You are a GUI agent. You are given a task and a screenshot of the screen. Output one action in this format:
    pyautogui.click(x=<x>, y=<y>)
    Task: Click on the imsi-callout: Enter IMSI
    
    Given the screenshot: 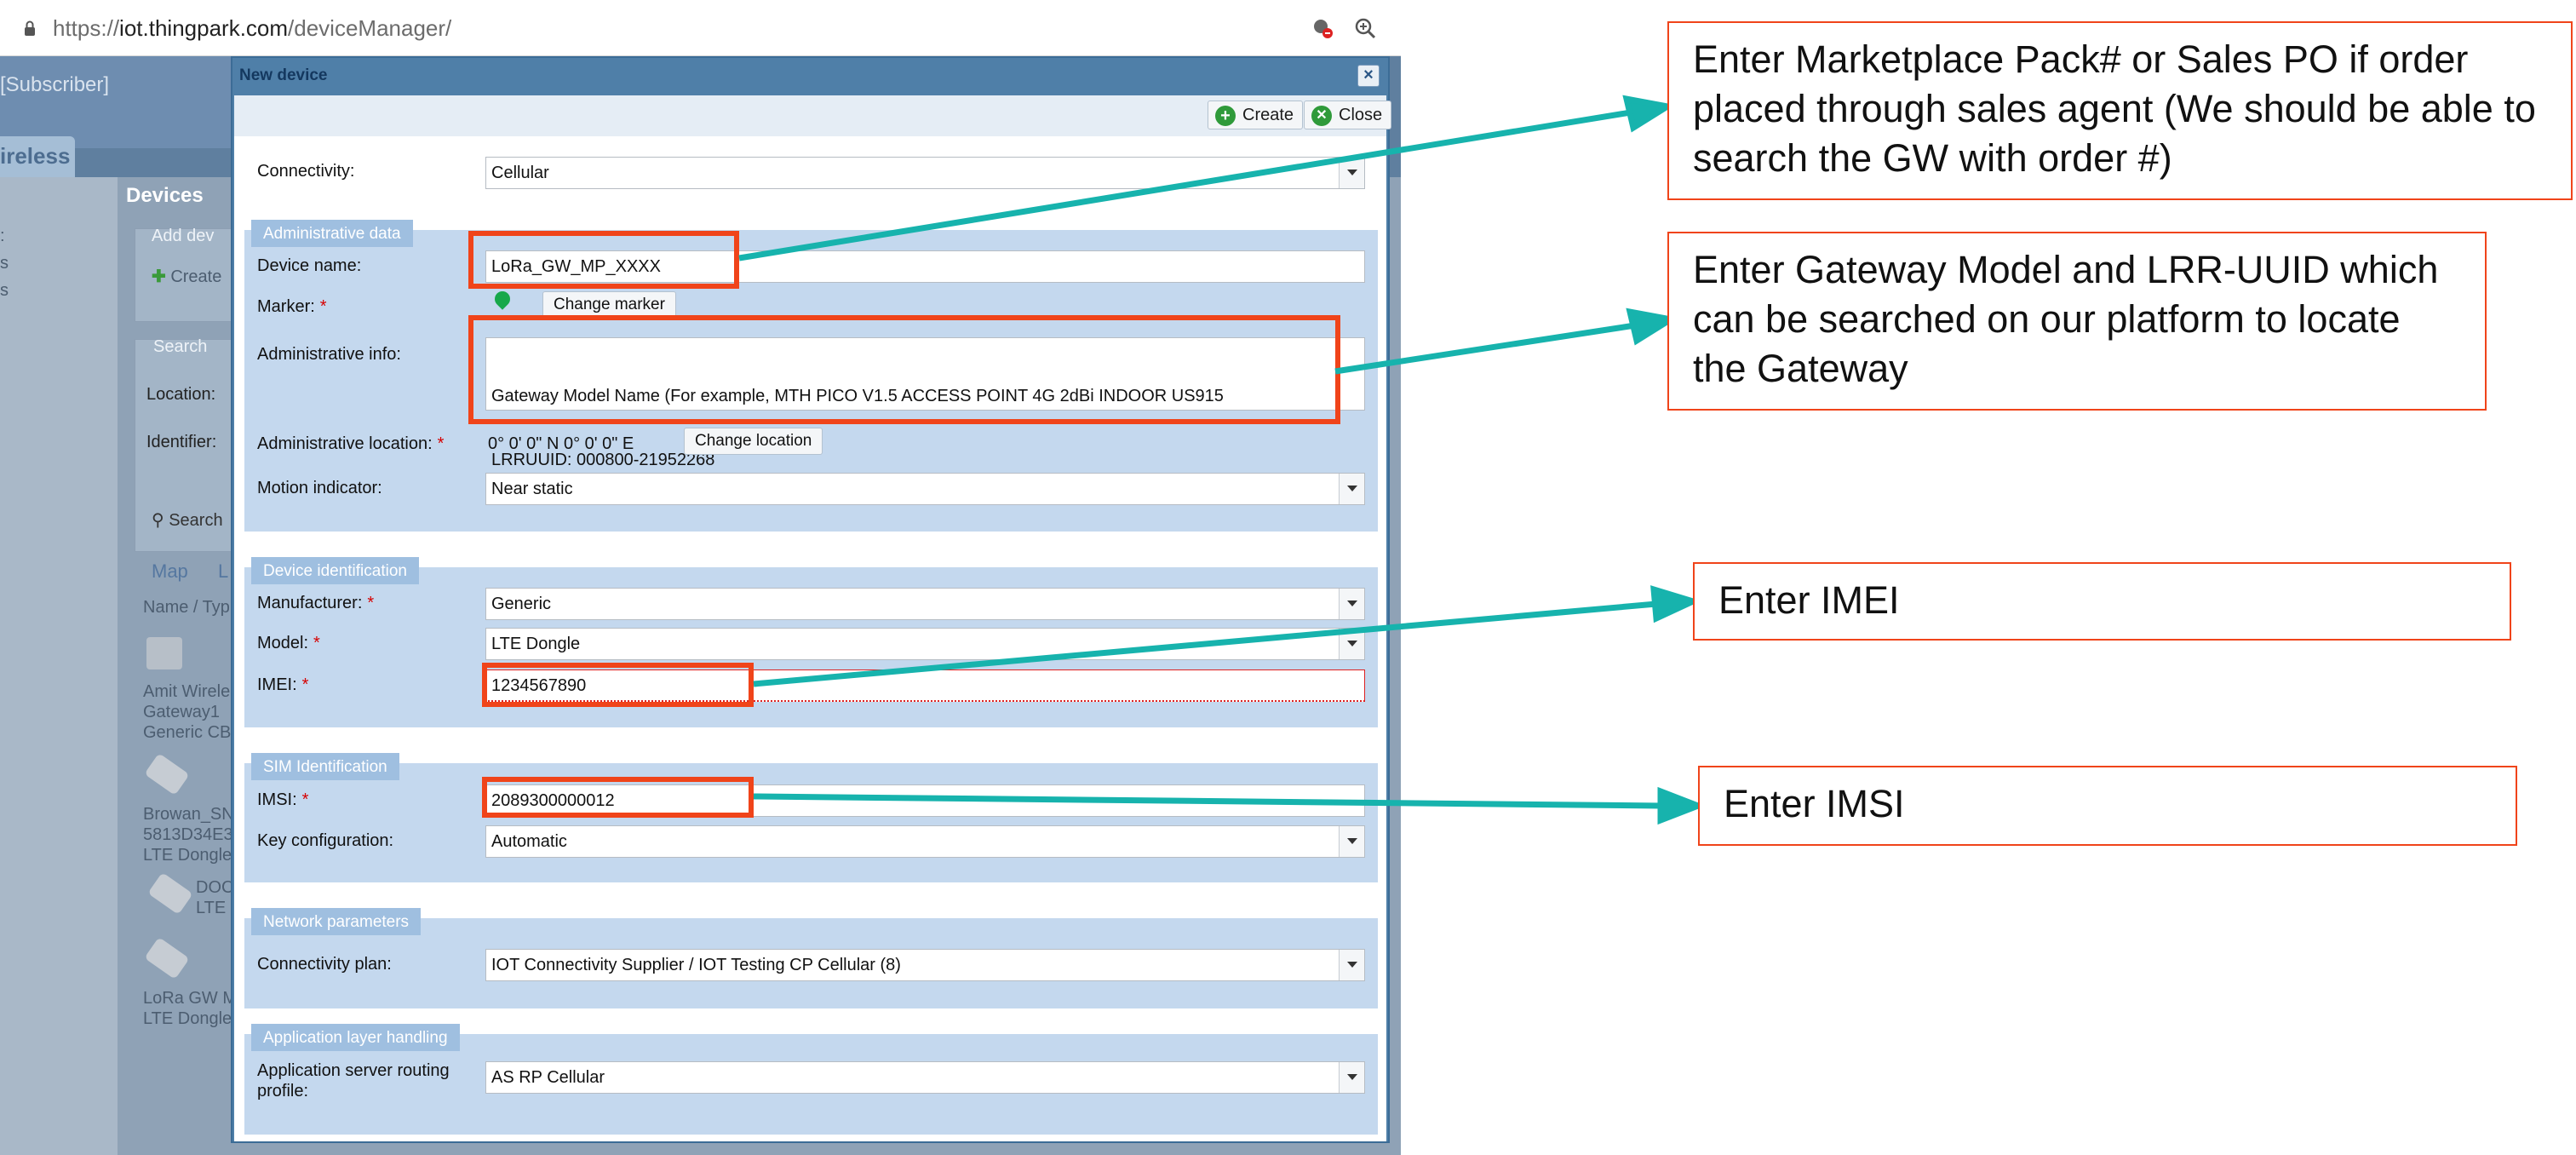 What is the action you would take?
    pyautogui.click(x=2107, y=806)
    